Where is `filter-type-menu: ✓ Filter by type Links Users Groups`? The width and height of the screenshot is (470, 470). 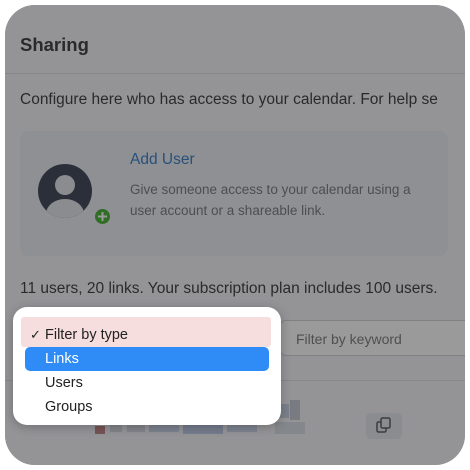 filter-type-menu: ✓ Filter by type Links Users Groups is located at coordinates (147, 371).